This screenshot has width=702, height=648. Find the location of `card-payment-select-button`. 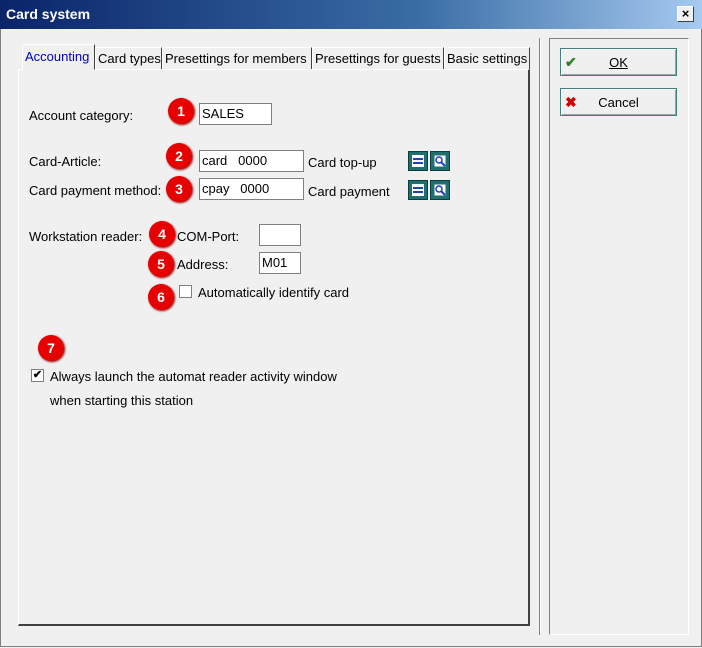

card-payment-select-button is located at coordinates (418, 190).